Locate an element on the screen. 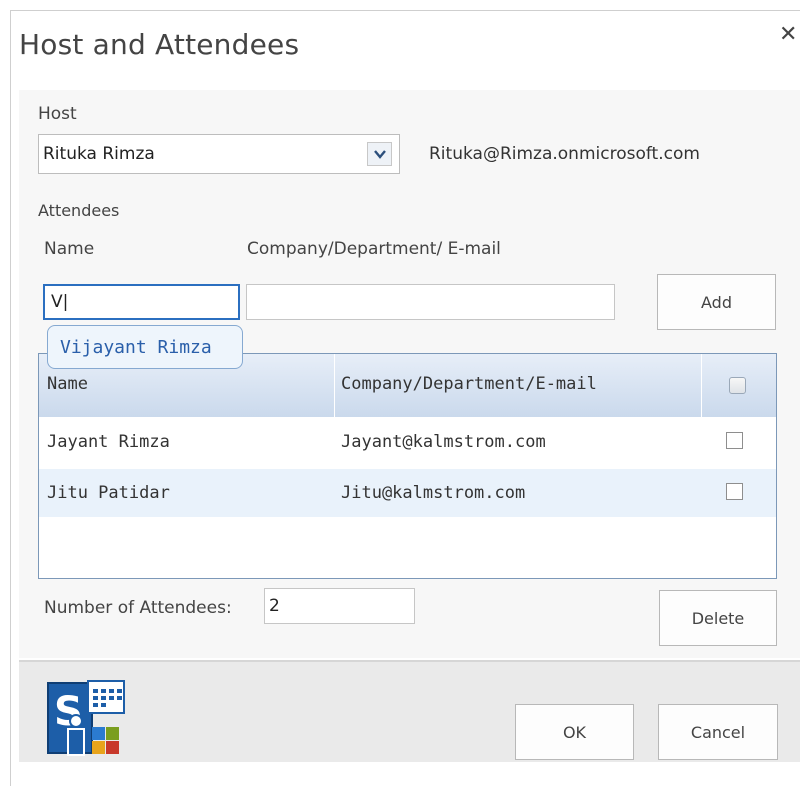 The height and width of the screenshot is (796, 800). close-icon: ✕ is located at coordinates (788, 34).